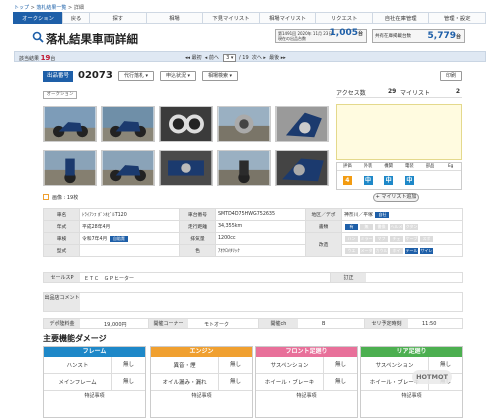 The width and height of the screenshot is (500, 418). Describe the element at coordinates (193, 58) in the screenshot. I see `pager-first: ◂◂ 最初` at that location.